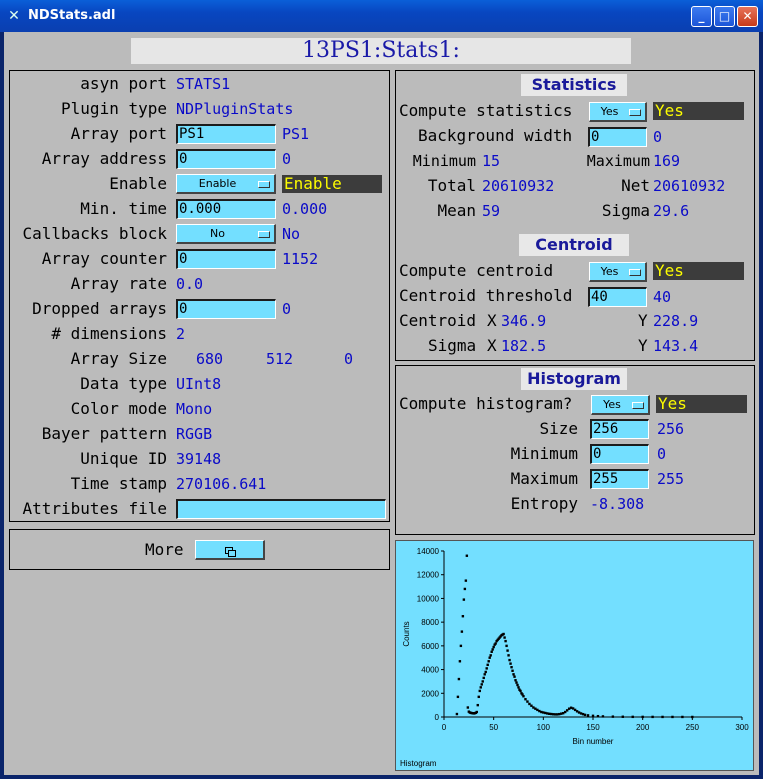 The height and width of the screenshot is (779, 763). Describe the element at coordinates (190, 284) in the screenshot. I see `array-rate-value: 0.0` at that location.